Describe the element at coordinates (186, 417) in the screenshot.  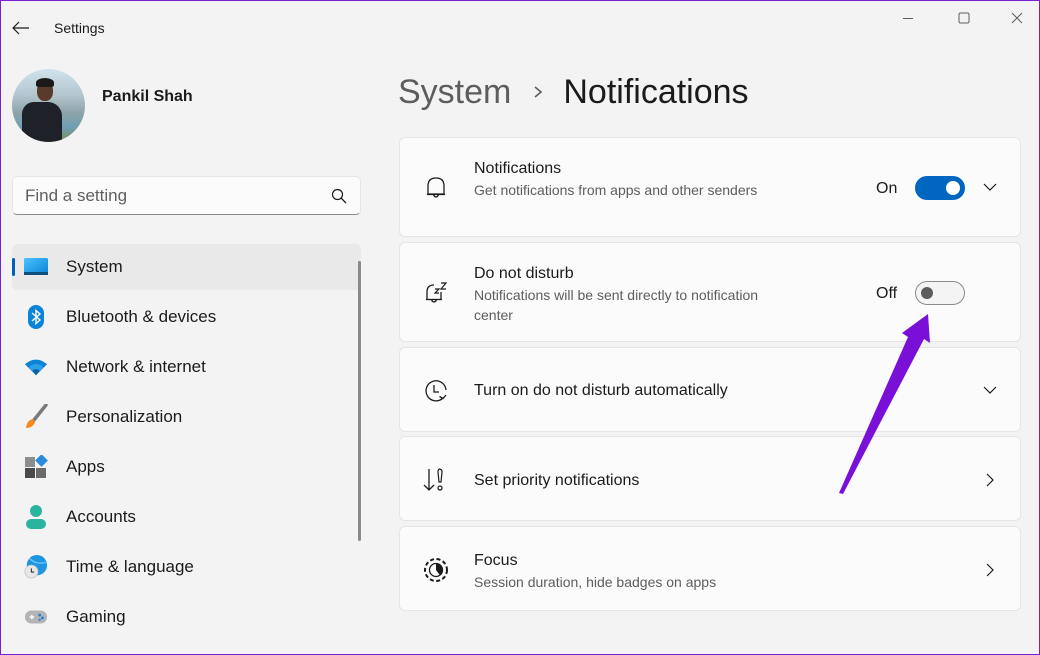
I see `sidebar-item-personalization: Personalization` at that location.